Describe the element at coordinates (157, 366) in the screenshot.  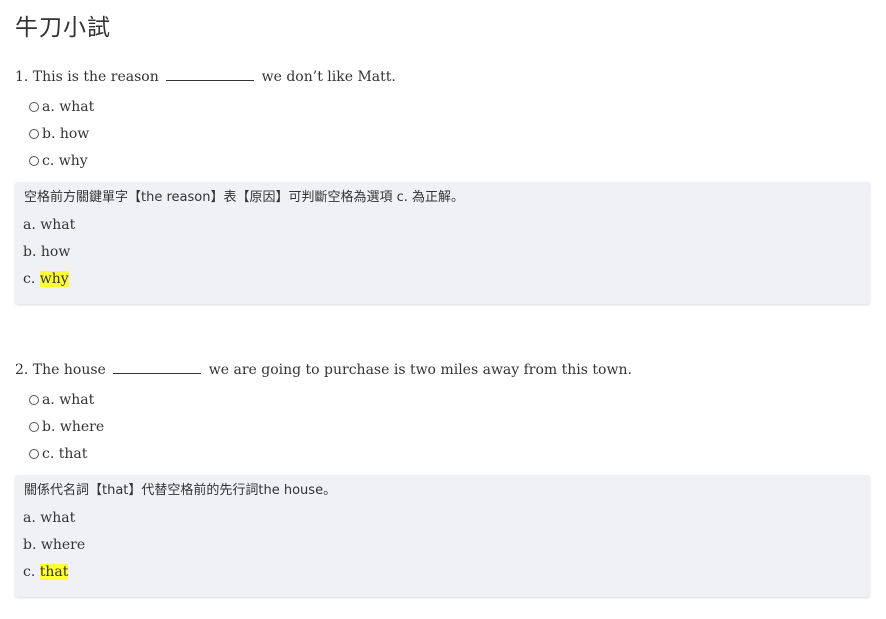
I see `question-2-blank` at that location.